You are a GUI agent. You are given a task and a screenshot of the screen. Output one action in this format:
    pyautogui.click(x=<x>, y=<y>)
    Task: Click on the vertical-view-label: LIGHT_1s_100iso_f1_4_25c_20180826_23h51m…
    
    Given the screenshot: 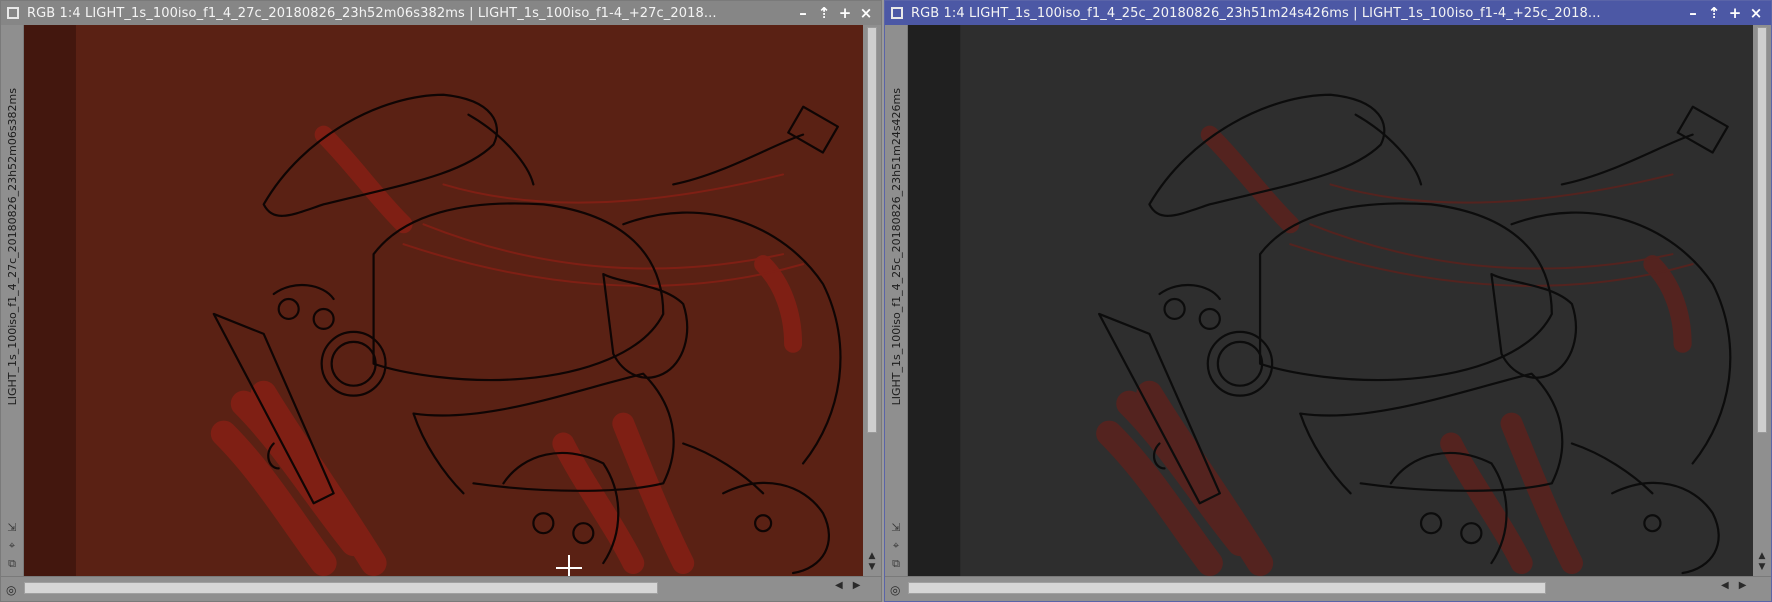 What is the action you would take?
    pyautogui.click(x=896, y=246)
    